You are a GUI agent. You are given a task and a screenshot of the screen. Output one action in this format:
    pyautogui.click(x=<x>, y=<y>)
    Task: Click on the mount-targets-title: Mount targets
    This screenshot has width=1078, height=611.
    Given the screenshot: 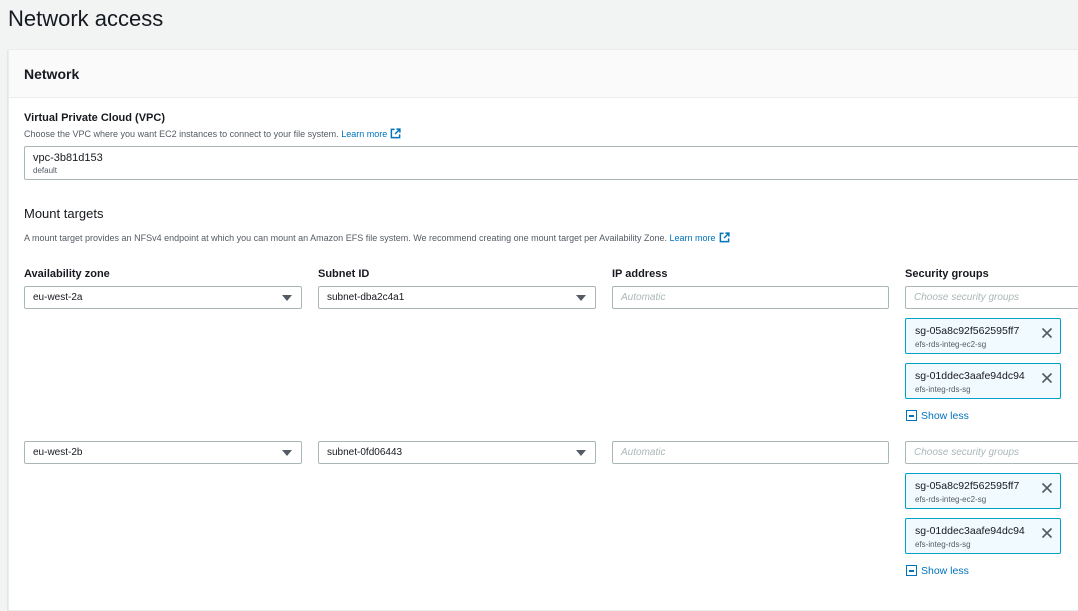 What is the action you would take?
    pyautogui.click(x=64, y=213)
    